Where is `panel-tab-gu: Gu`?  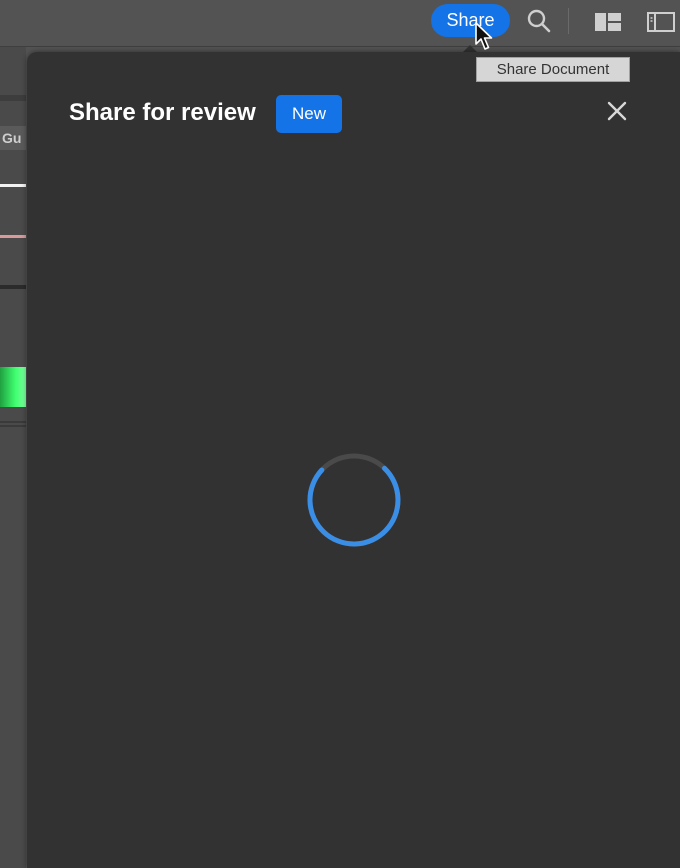 panel-tab-gu: Gu is located at coordinates (13, 138).